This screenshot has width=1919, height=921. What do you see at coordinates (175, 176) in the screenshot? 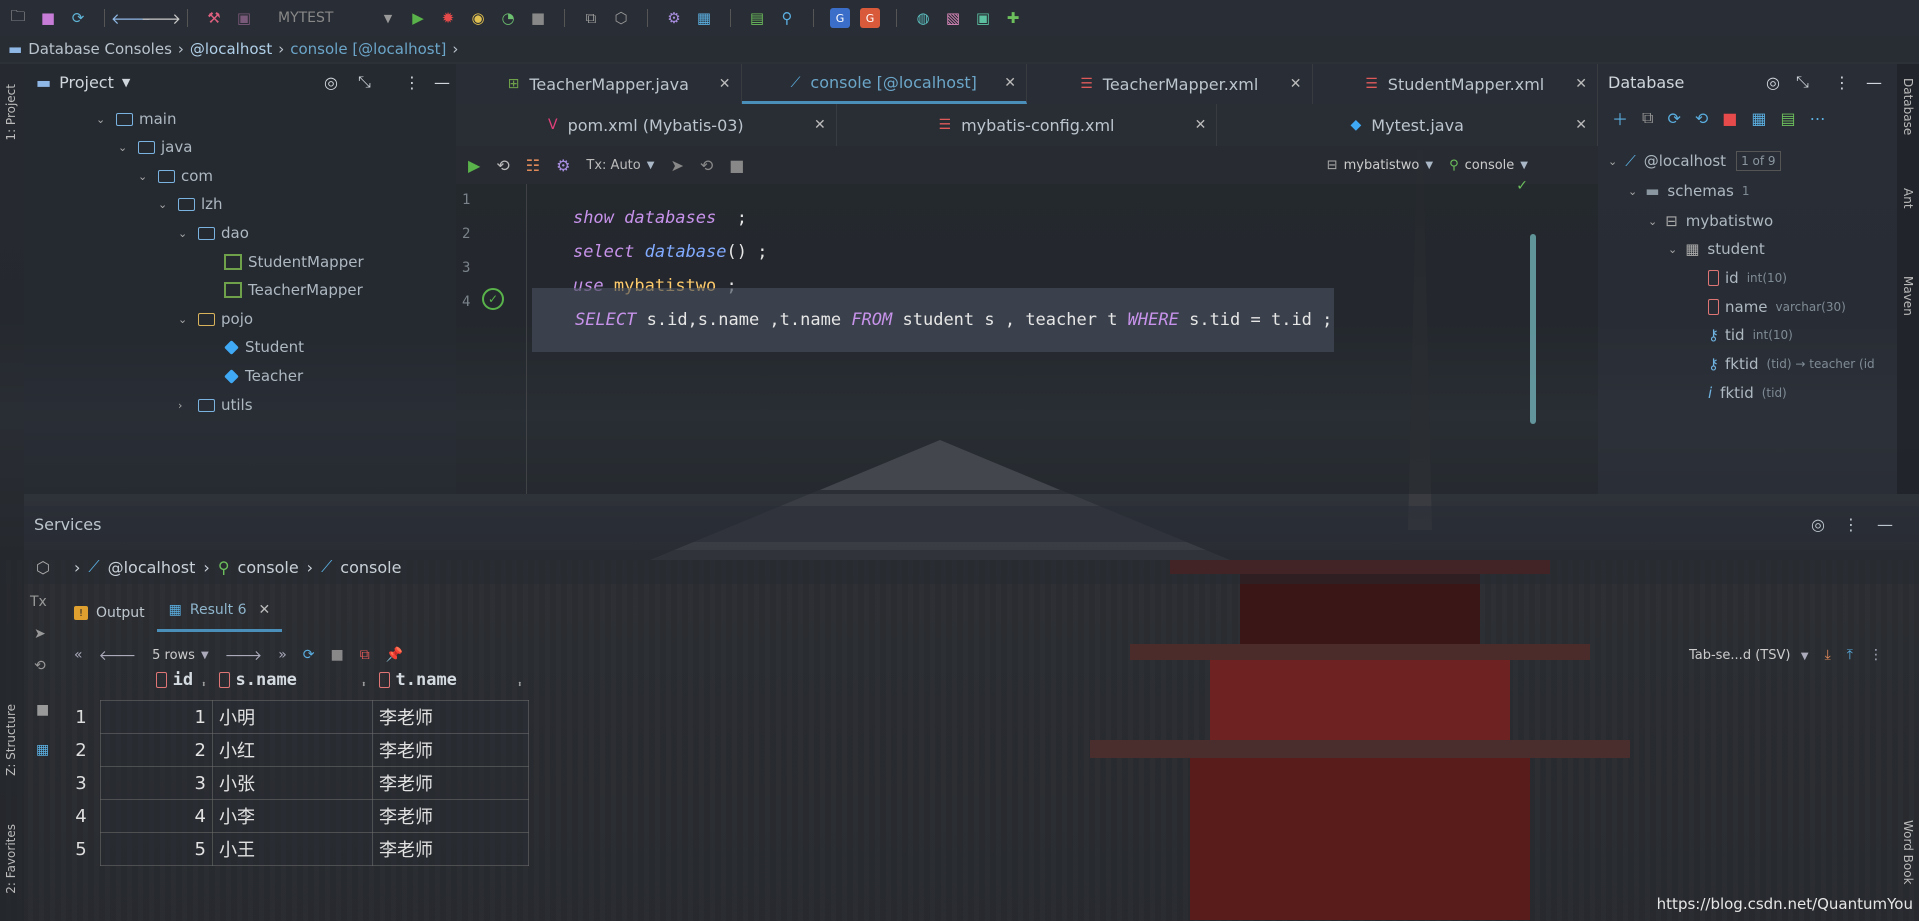
I see `tree-item-com: ⌄ com` at bounding box center [175, 176].